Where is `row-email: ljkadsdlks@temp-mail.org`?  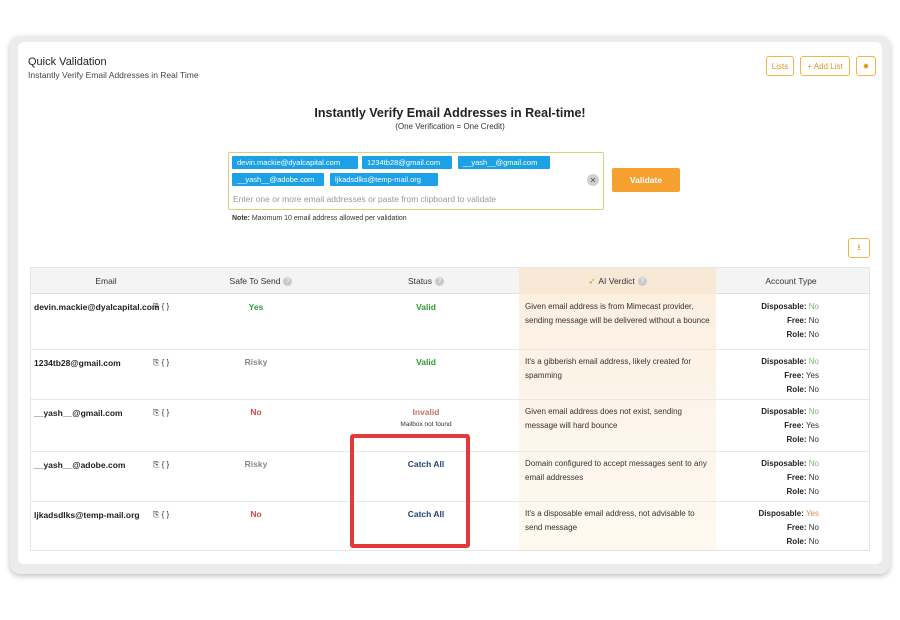 row-email: ljkadsdlks@temp-mail.org is located at coordinates (87, 515).